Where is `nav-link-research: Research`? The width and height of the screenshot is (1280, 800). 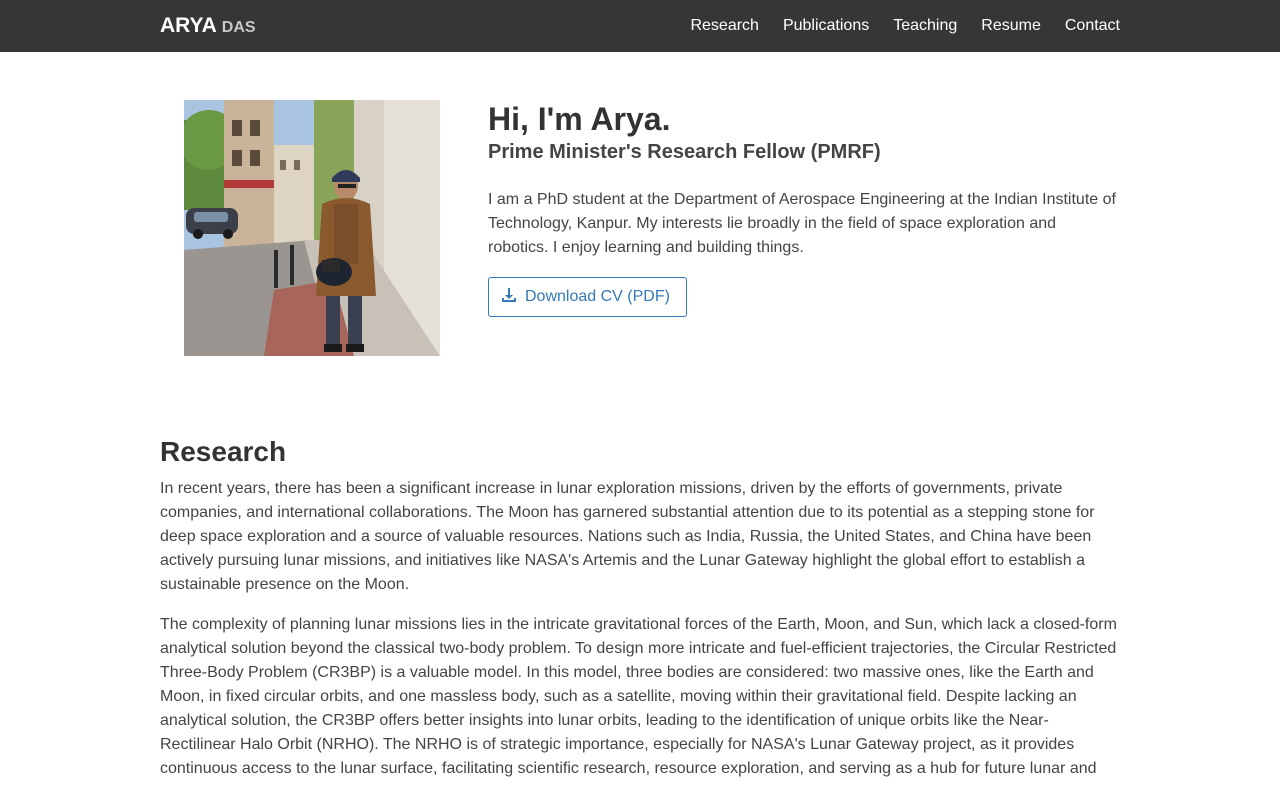 nav-link-research: Research is located at coordinates (724, 26).